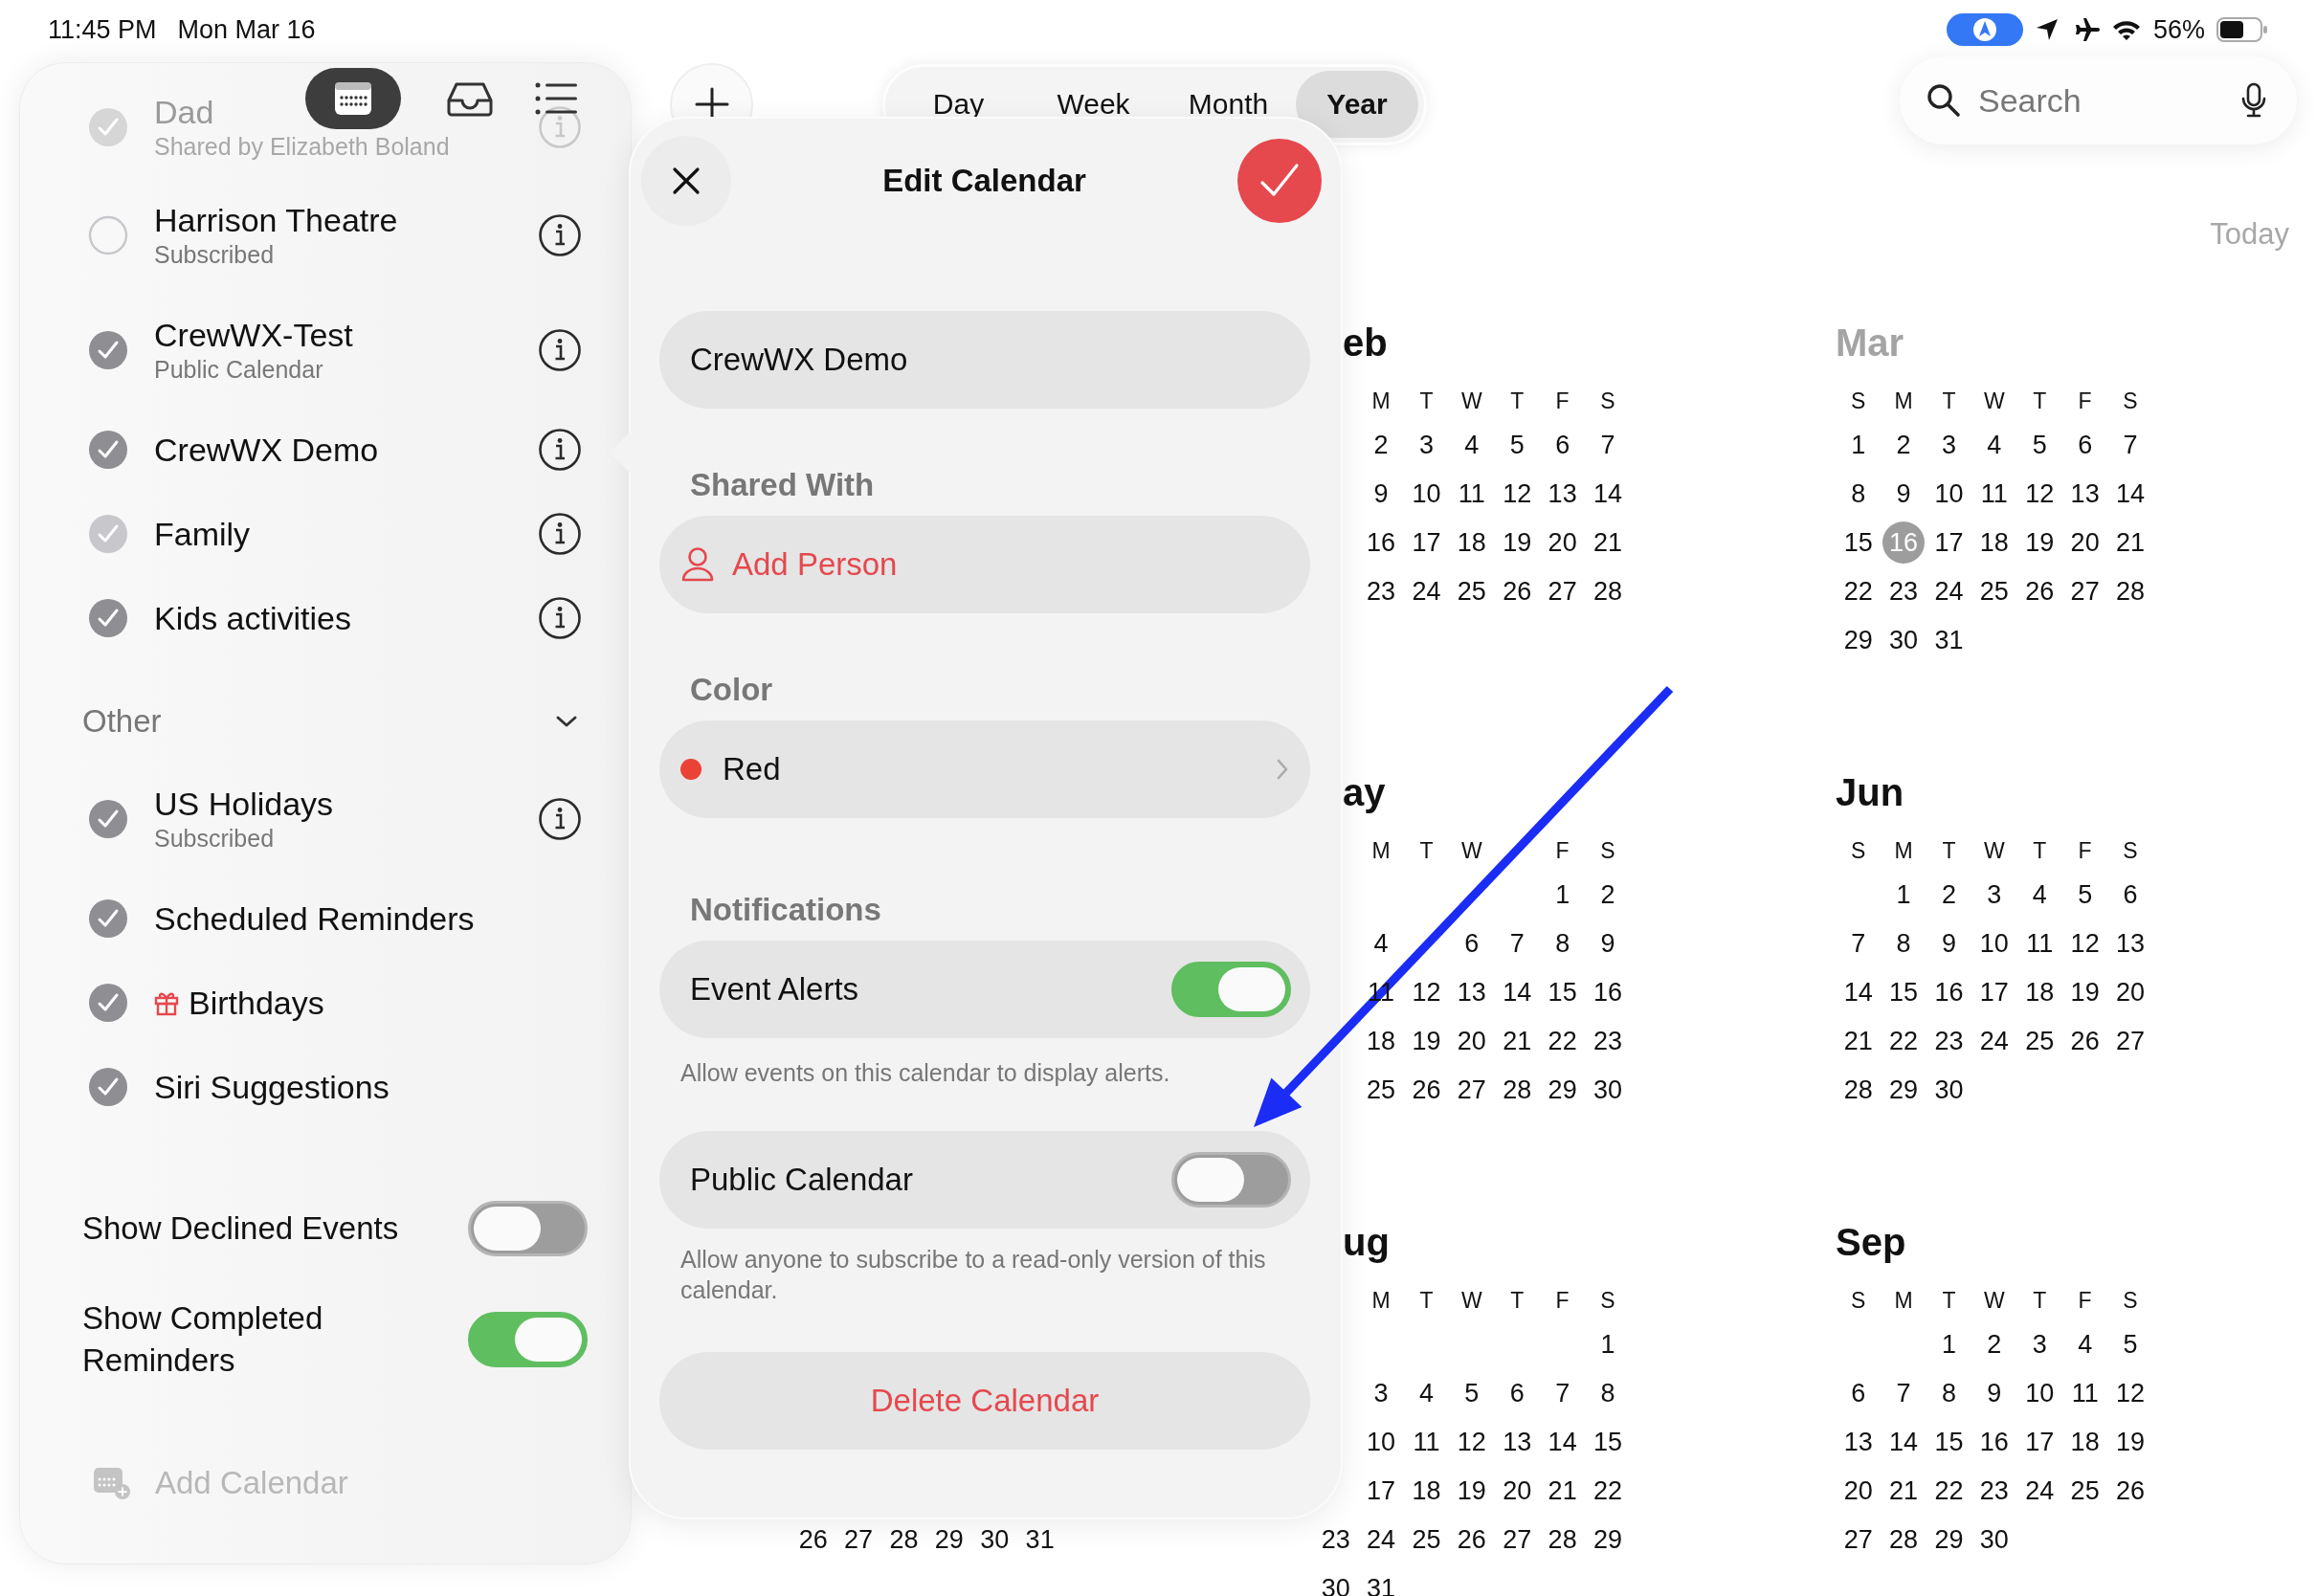  What do you see at coordinates (1365, 343) in the screenshot?
I see `month-title: eb` at bounding box center [1365, 343].